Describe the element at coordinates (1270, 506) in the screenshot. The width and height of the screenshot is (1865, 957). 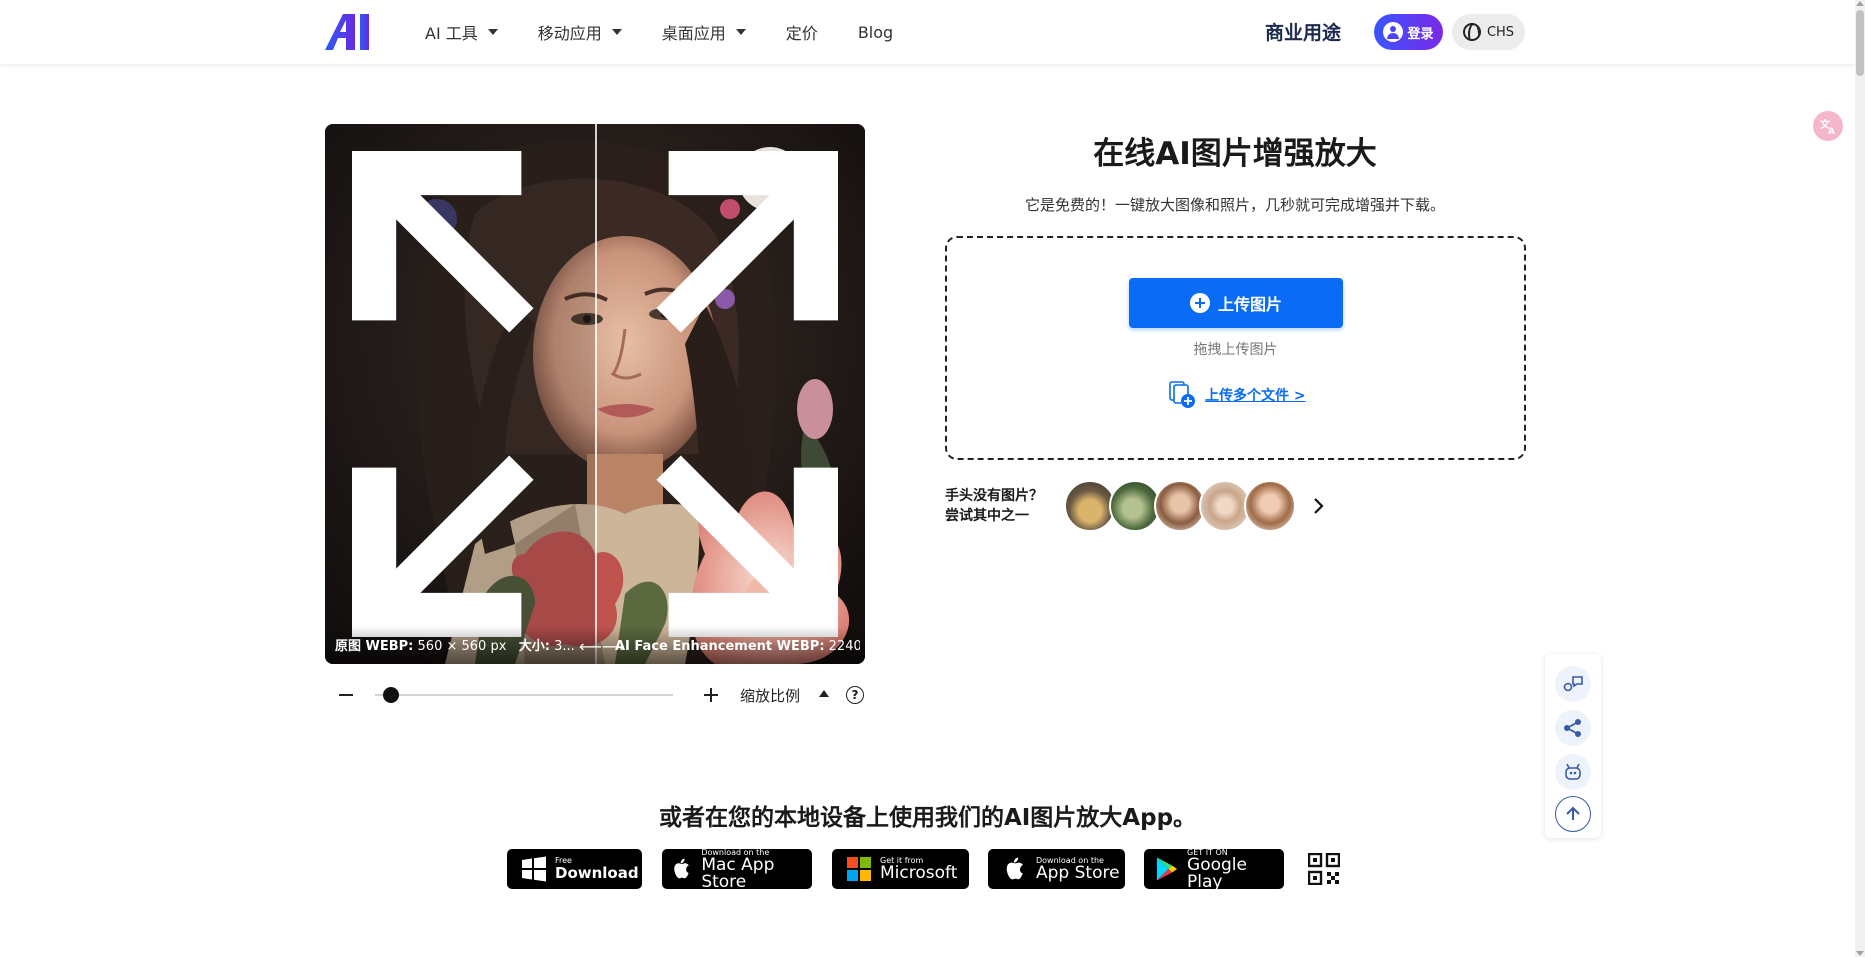
I see `sample-image-portrait` at that location.